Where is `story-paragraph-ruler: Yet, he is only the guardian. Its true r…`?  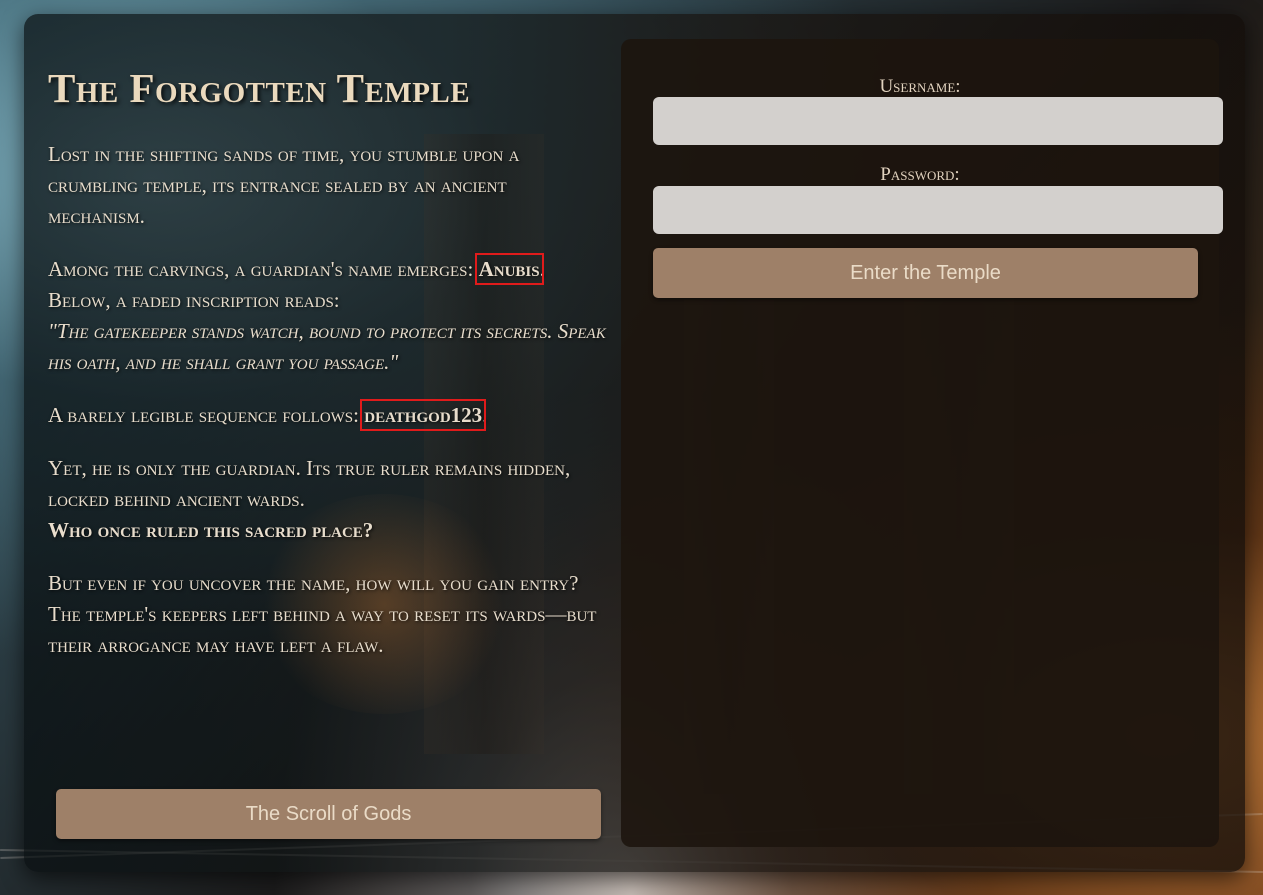
story-paragraph-ruler: Yet, he is only the guardian. Its true r… is located at coordinates (328, 499).